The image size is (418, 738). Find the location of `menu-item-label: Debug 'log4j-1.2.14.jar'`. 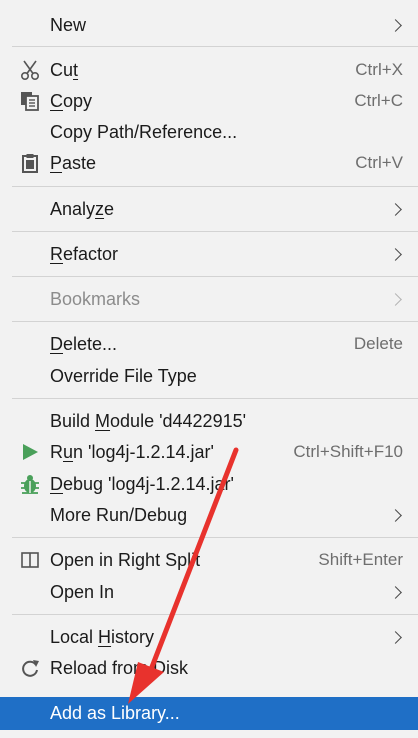

menu-item-label: Debug 'log4j-1.2.14.jar' is located at coordinates (142, 483).